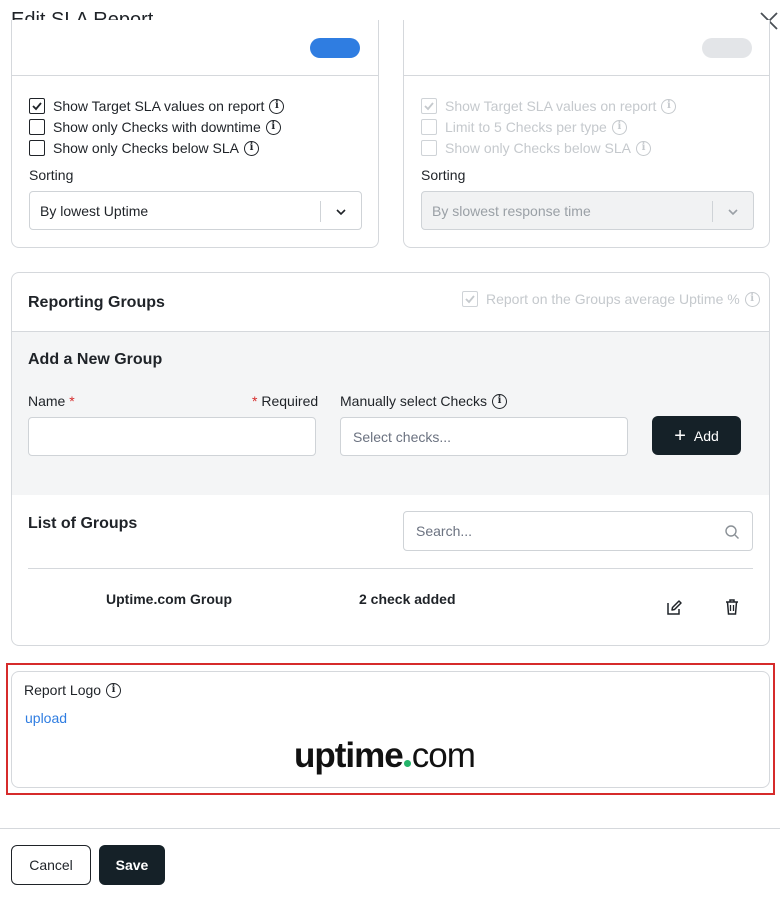 The width and height of the screenshot is (780, 899). I want to click on reporting-groups-title: Reporting Groups, so click(96, 302).